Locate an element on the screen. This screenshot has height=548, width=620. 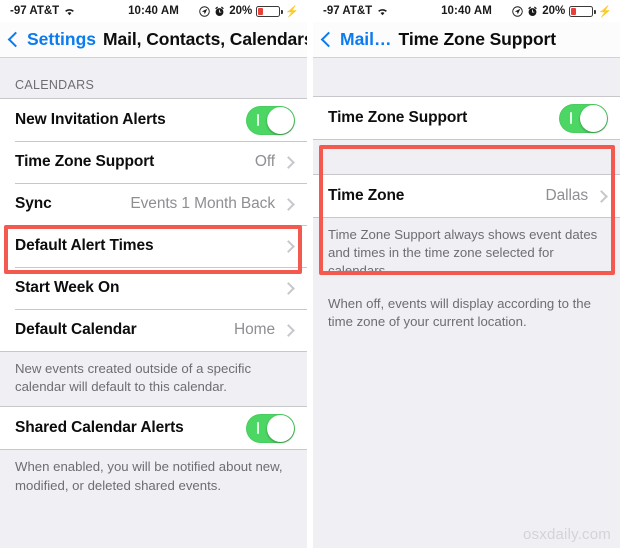
row-shared-calendar-alerts: Shared Calendar Alerts is located at coordinates (153, 428).